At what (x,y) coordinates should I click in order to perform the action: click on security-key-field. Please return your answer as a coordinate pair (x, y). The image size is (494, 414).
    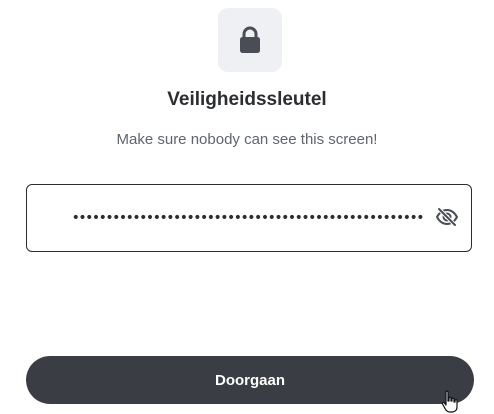
    Looking at the image, I should click on (249, 218).